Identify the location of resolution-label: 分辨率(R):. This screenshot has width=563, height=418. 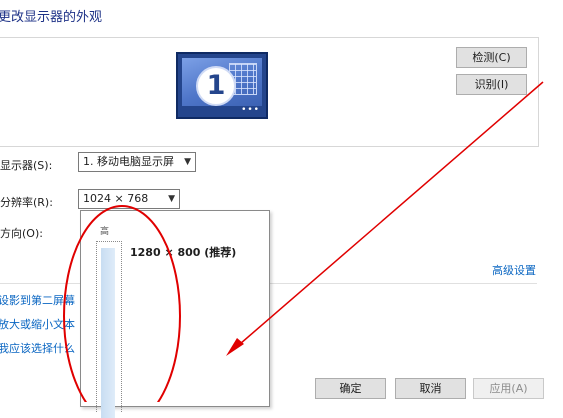
(26, 202).